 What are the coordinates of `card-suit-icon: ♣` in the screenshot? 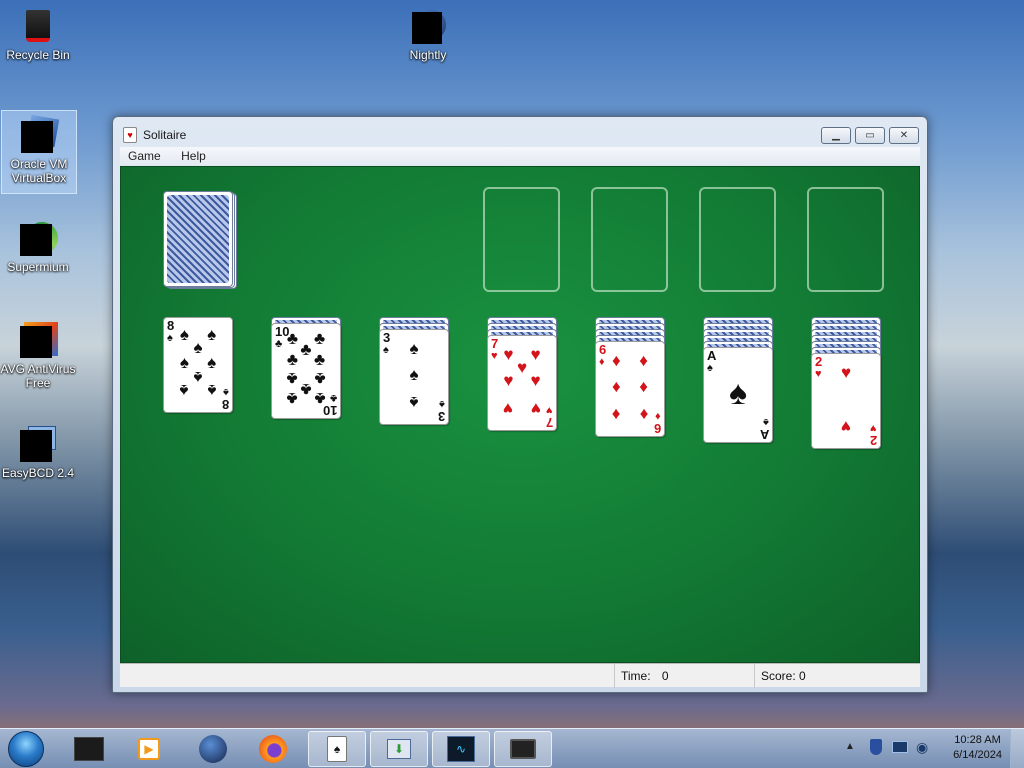 It's located at (333, 398).